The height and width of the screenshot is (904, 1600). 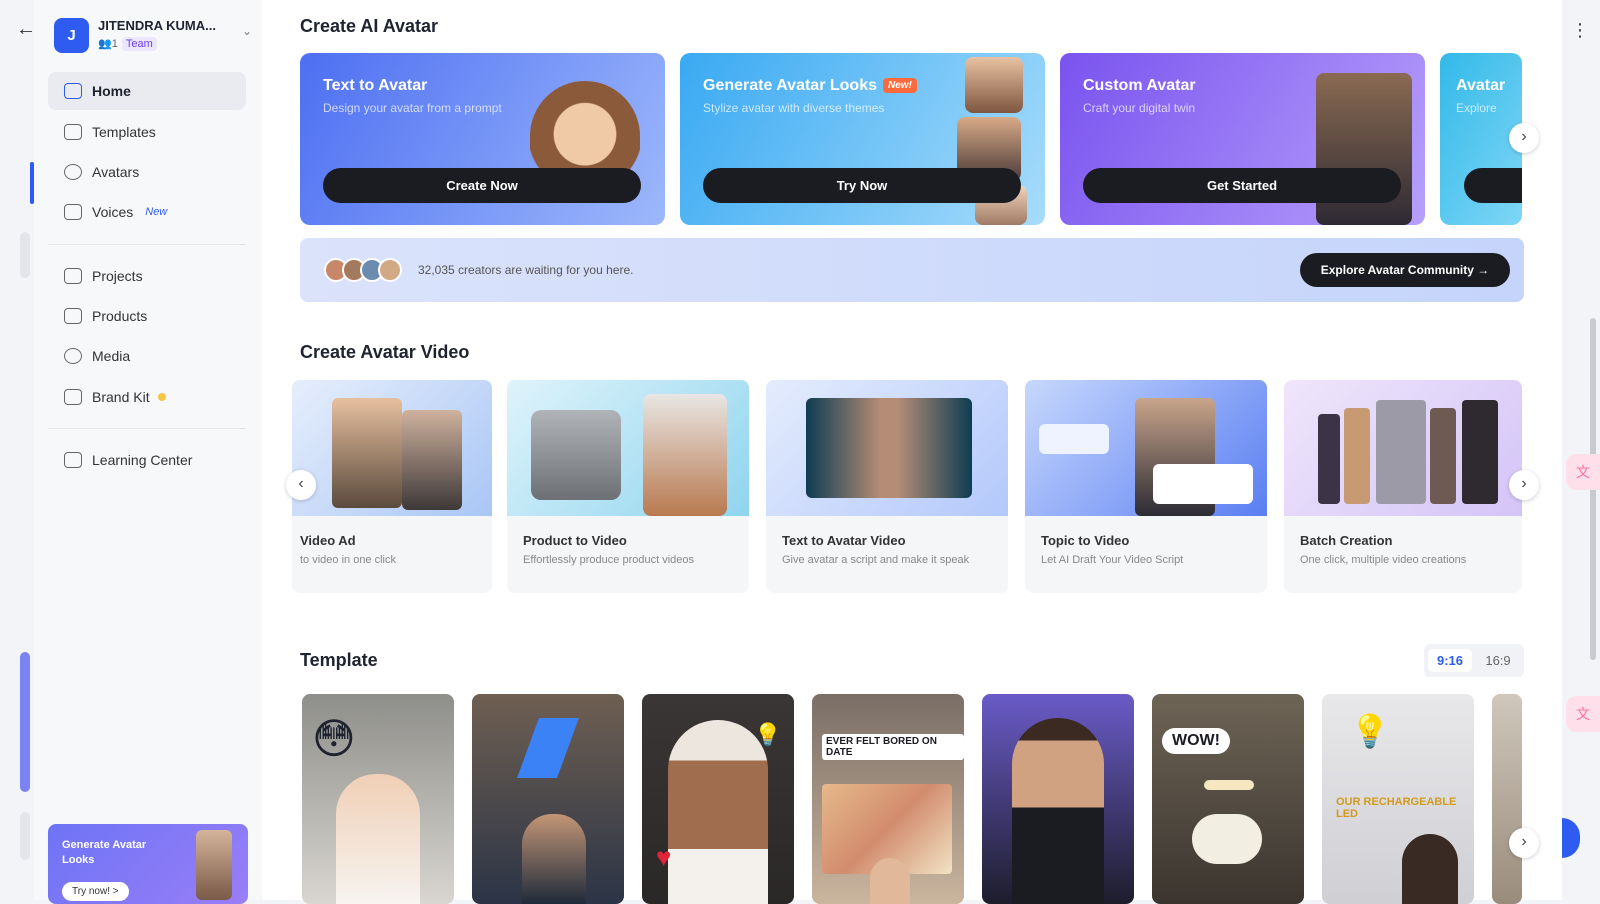 What do you see at coordinates (482, 185) in the screenshot?
I see `create-now-button: Create Now` at bounding box center [482, 185].